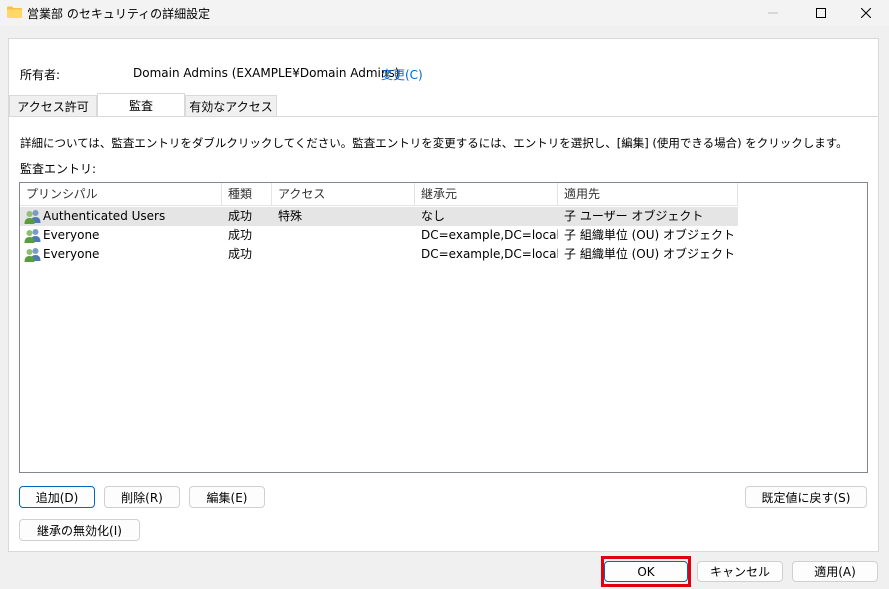 This screenshot has width=889, height=589. I want to click on tab-permissions: アクセス許可, so click(53, 106).